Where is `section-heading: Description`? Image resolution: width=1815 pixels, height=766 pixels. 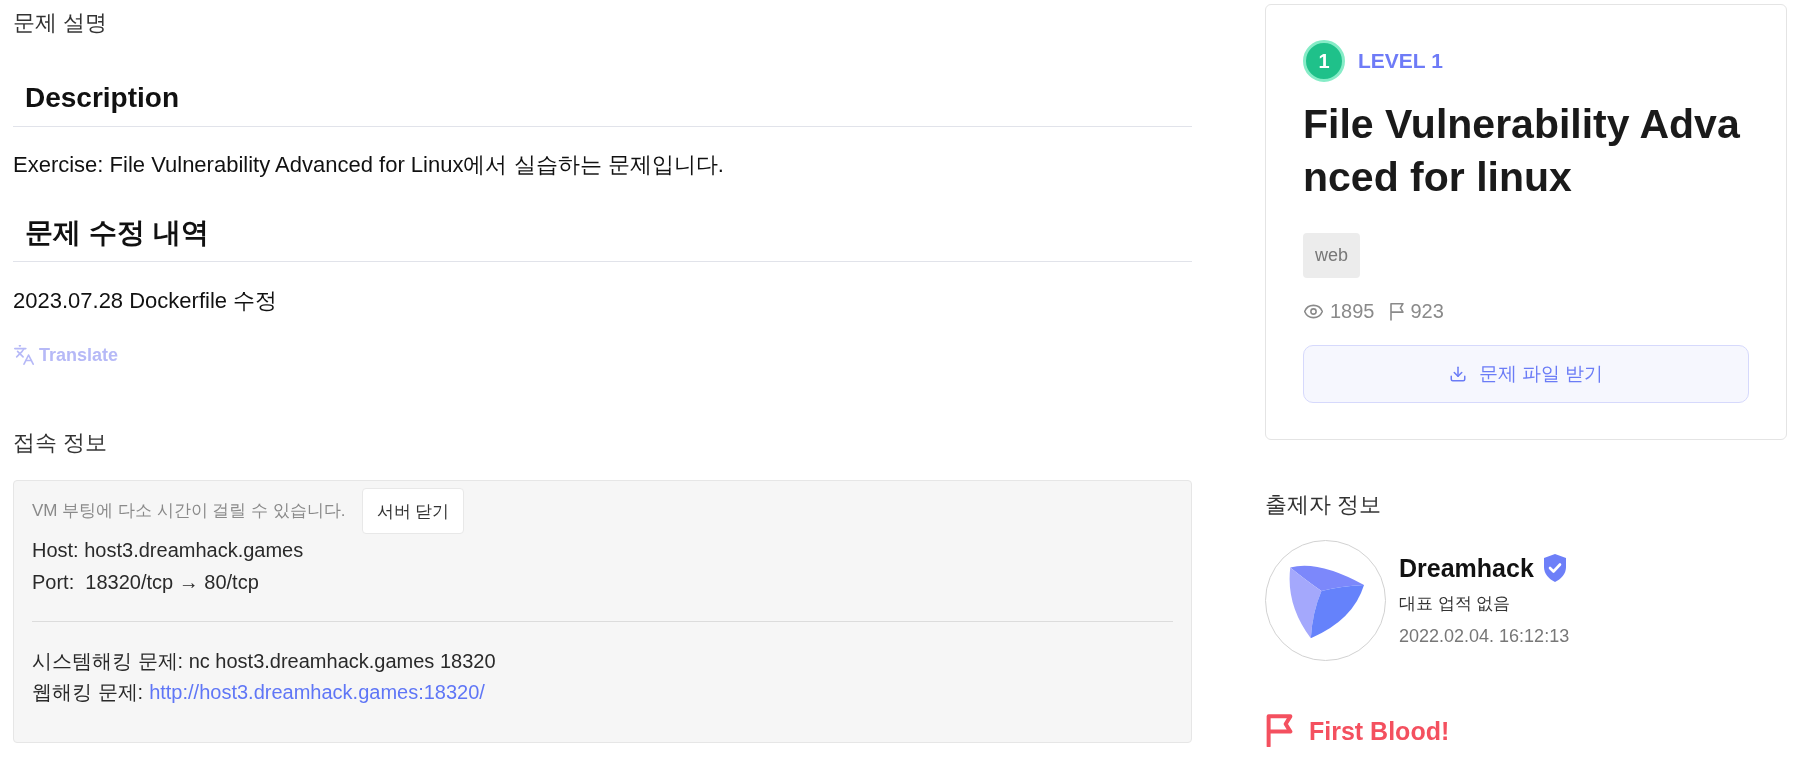
section-heading: Description is located at coordinates (102, 98).